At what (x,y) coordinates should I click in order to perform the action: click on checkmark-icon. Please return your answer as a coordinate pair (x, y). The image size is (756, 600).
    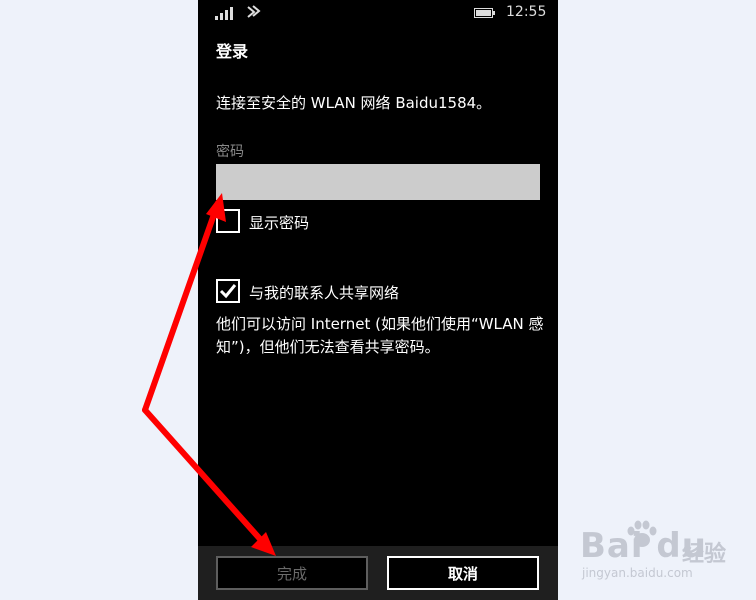
    Looking at the image, I should click on (228, 291).